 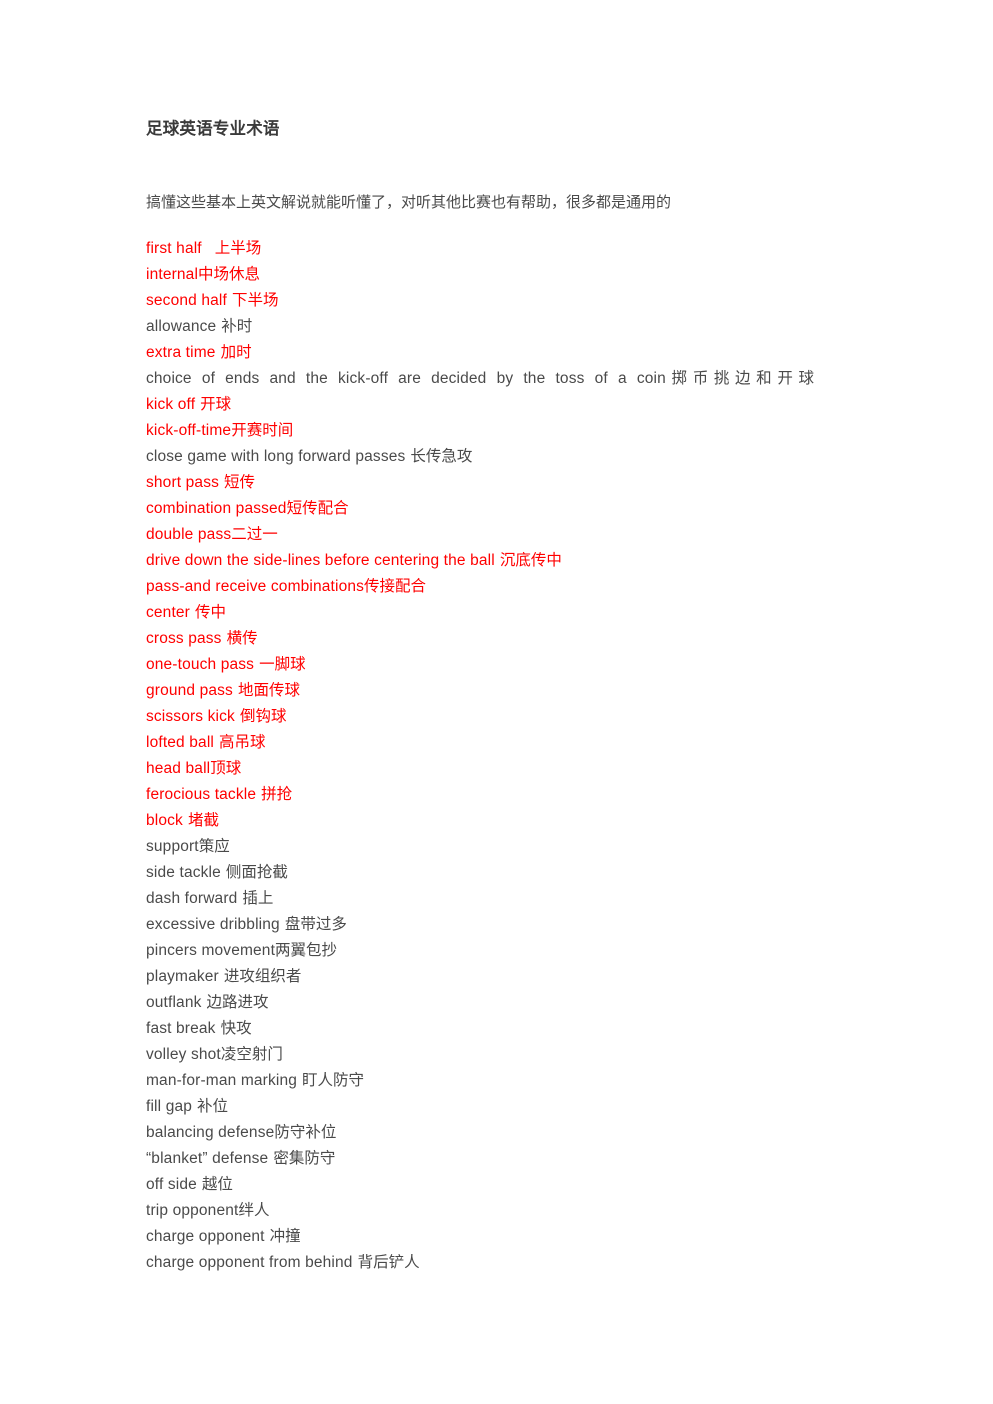 What do you see at coordinates (480, 691) in the screenshot?
I see `glossary-term-row: ground pass 地面传球` at bounding box center [480, 691].